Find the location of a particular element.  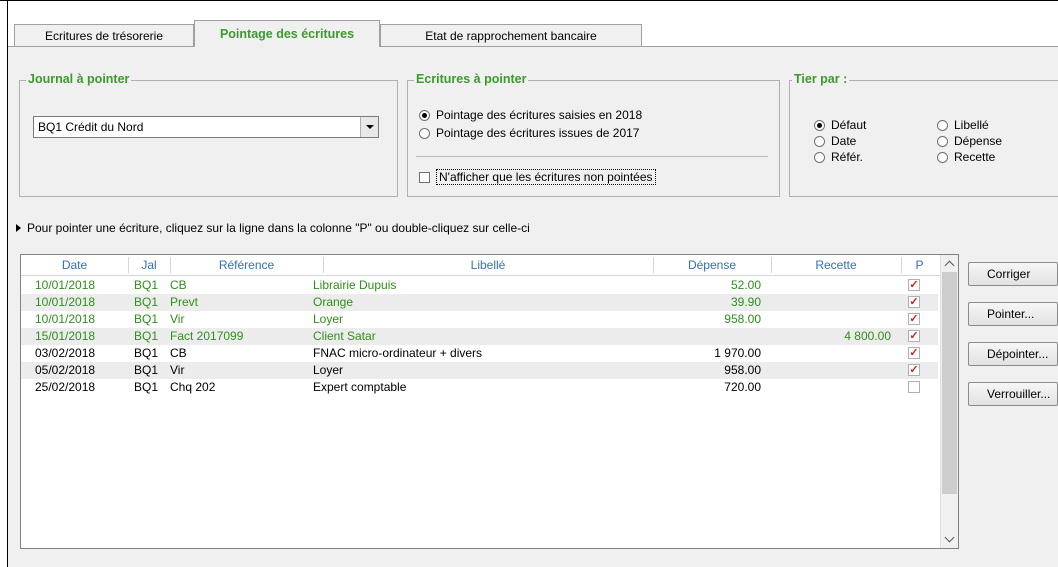

cell-recette: 4 800.00 is located at coordinates (867, 336).